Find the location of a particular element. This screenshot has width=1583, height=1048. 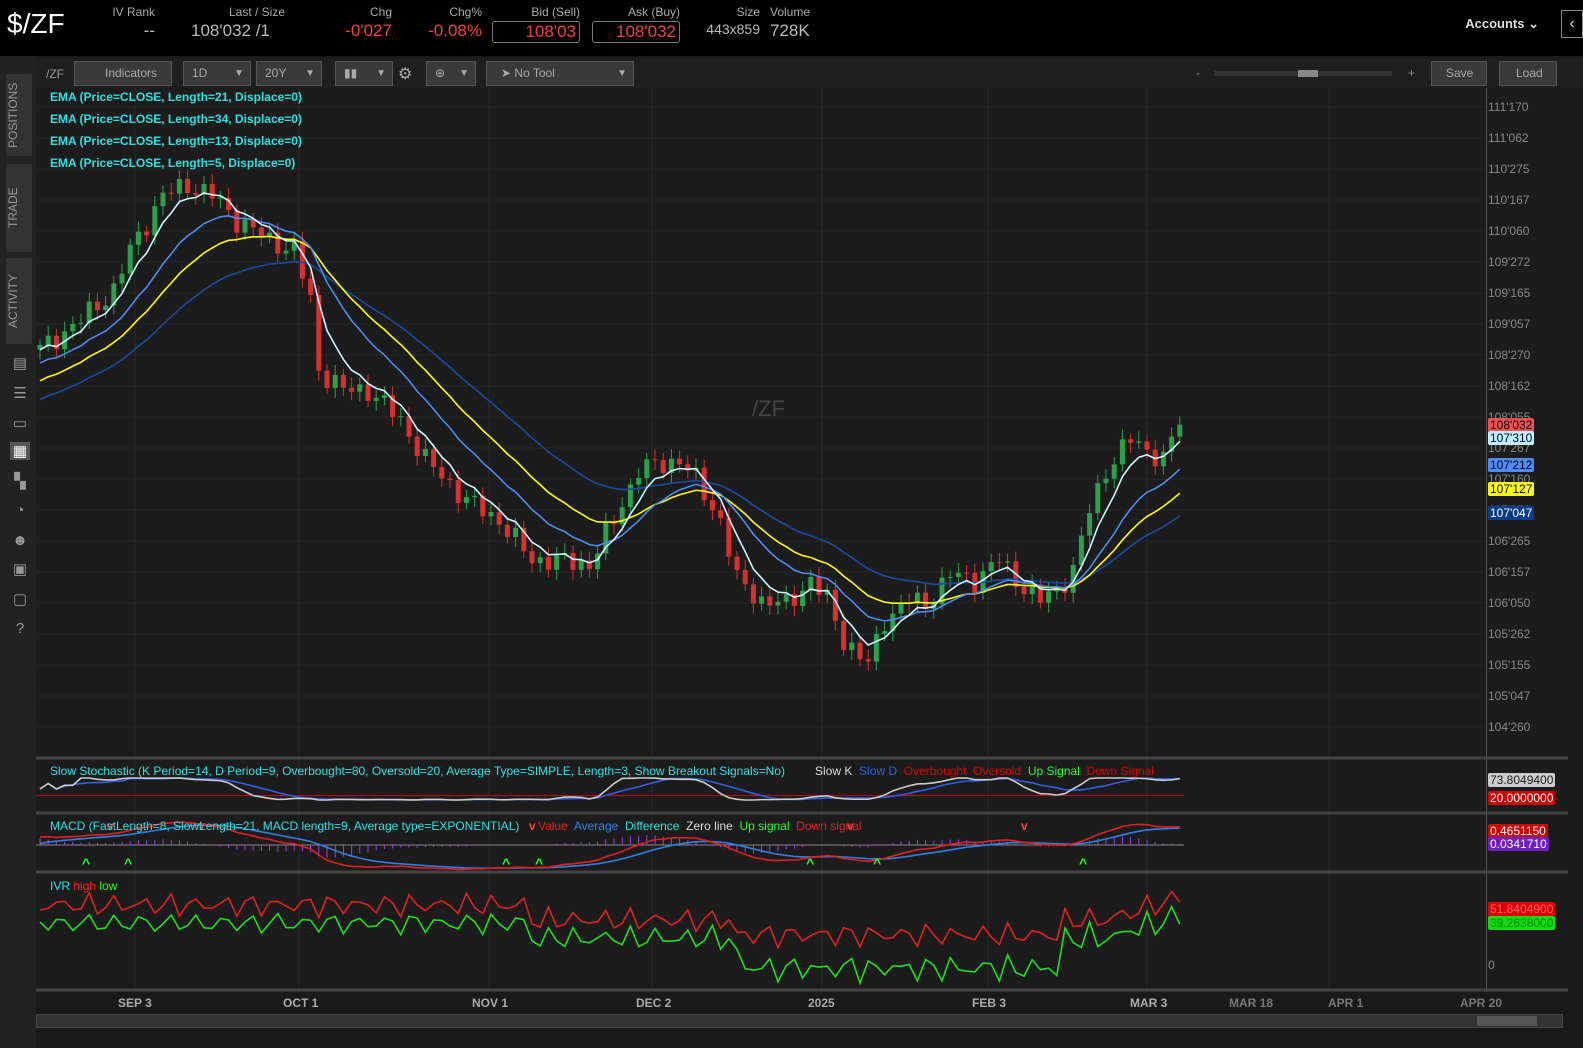

slow-k-line is located at coordinates (609, 789).